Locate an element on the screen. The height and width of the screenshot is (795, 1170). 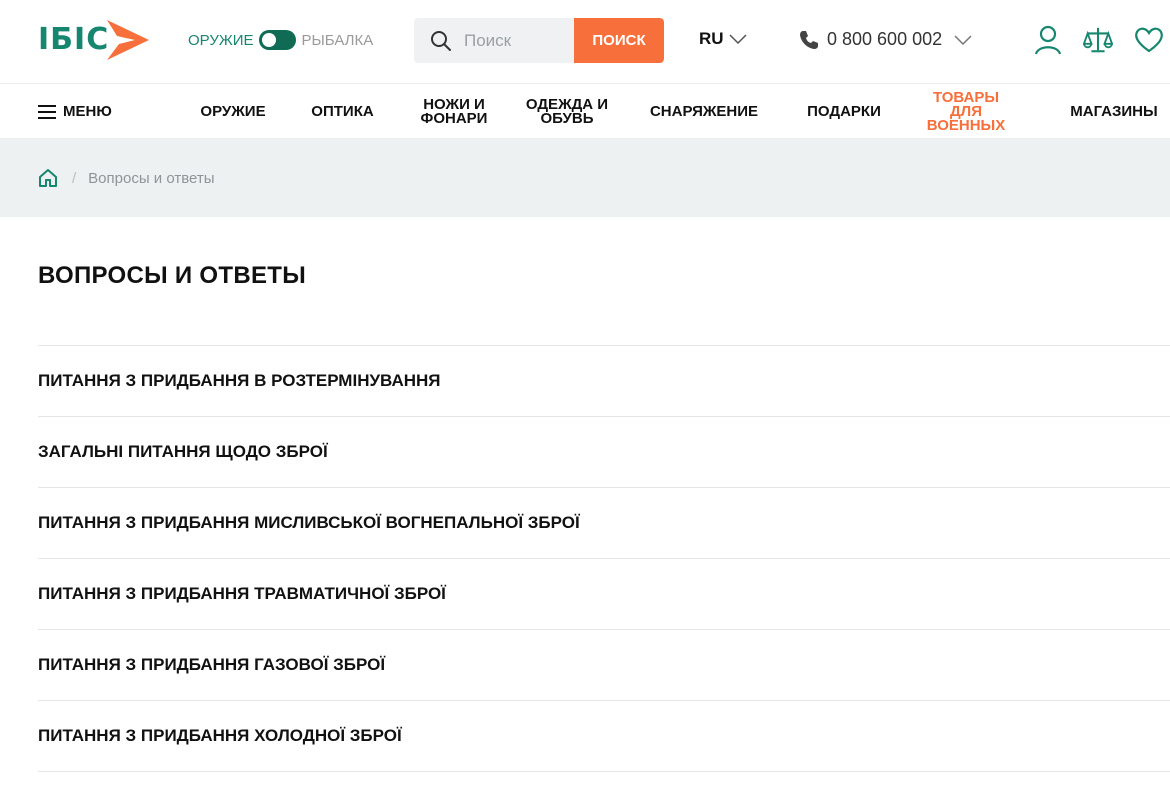
phone-number: 0 800 600 002 is located at coordinates (884, 39).